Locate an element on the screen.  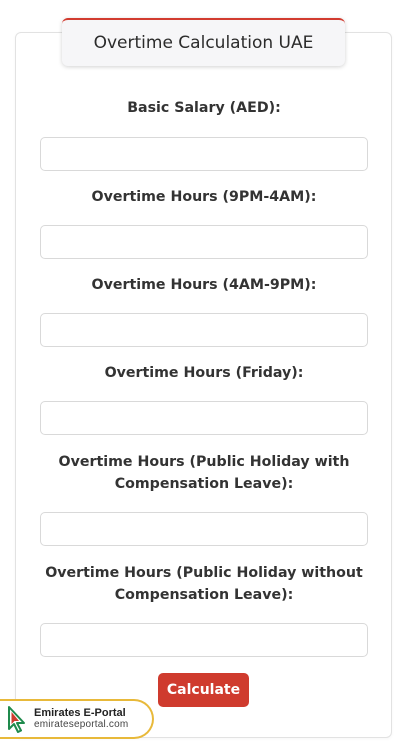
calculate-button: Calculate is located at coordinates (203, 690).